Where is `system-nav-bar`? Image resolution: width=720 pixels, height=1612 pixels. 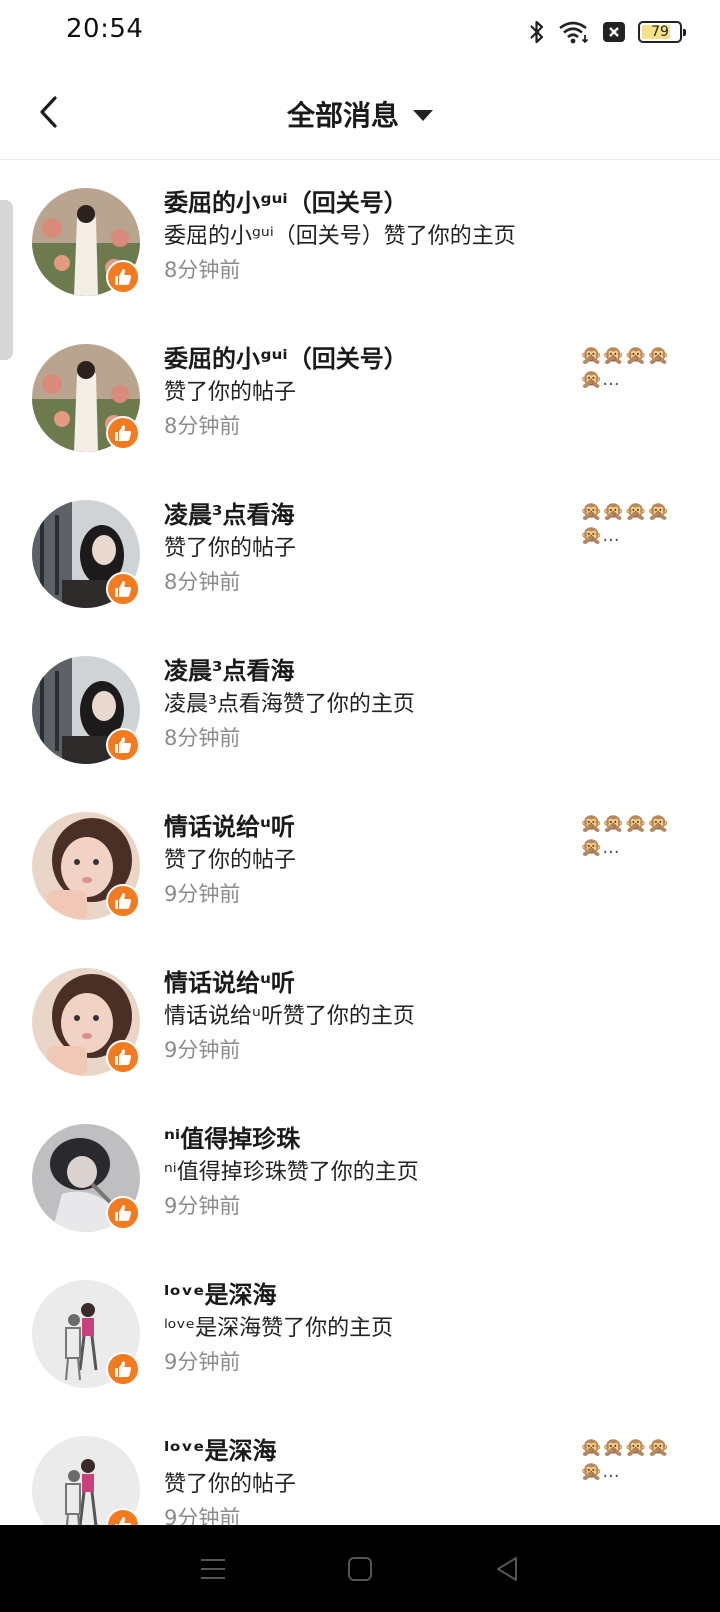
system-nav-bar is located at coordinates (360, 1568).